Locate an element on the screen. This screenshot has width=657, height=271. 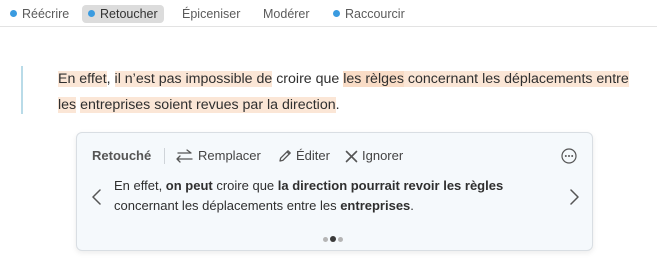
tab-label: Modérer is located at coordinates (286, 14).